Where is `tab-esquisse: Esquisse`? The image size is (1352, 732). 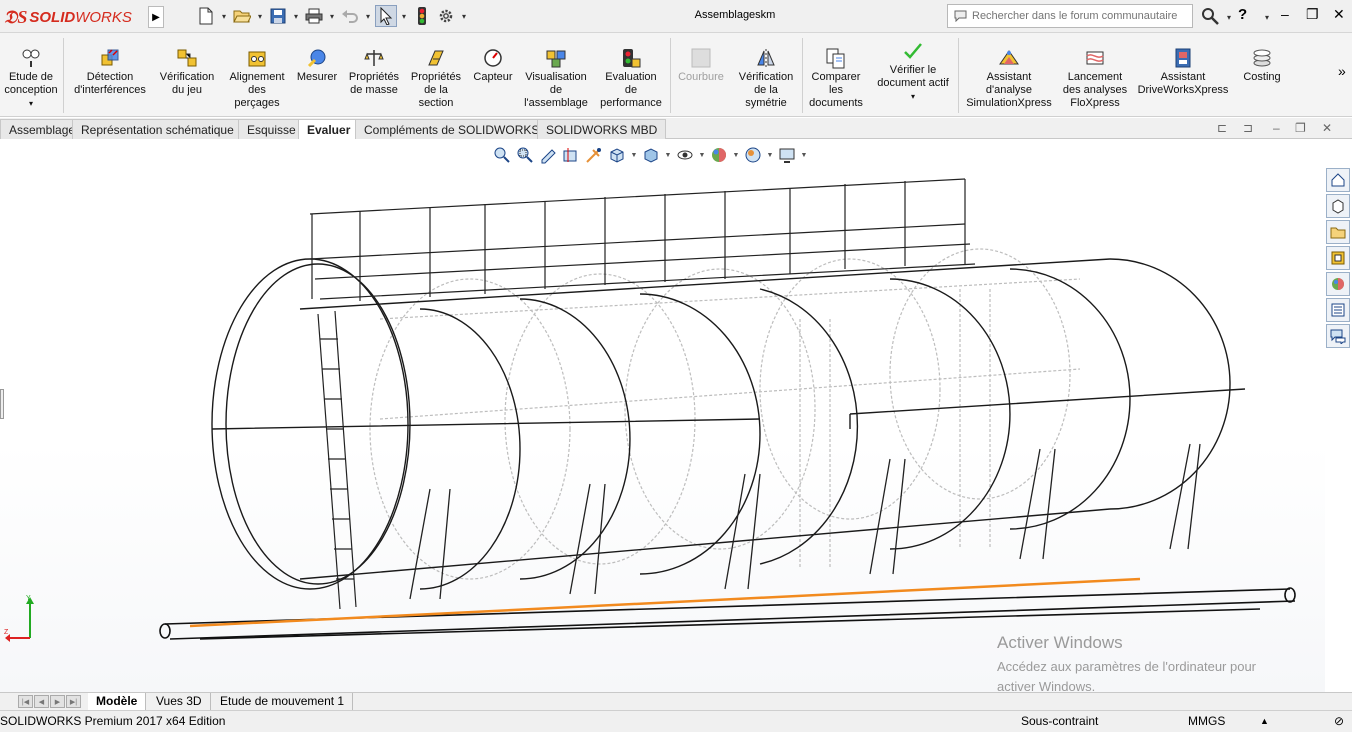
tab-esquisse: Esquisse is located at coordinates (271, 129).